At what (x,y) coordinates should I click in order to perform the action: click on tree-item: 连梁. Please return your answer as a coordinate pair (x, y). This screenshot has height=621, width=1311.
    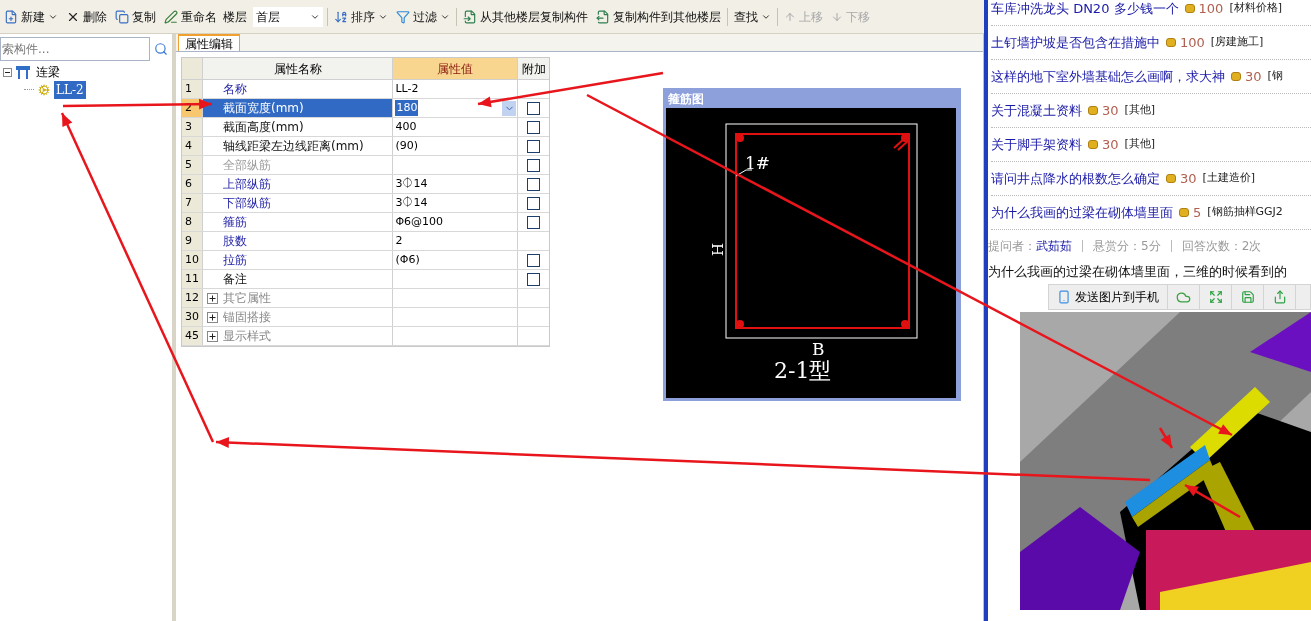
    Looking at the image, I should click on (48, 72).